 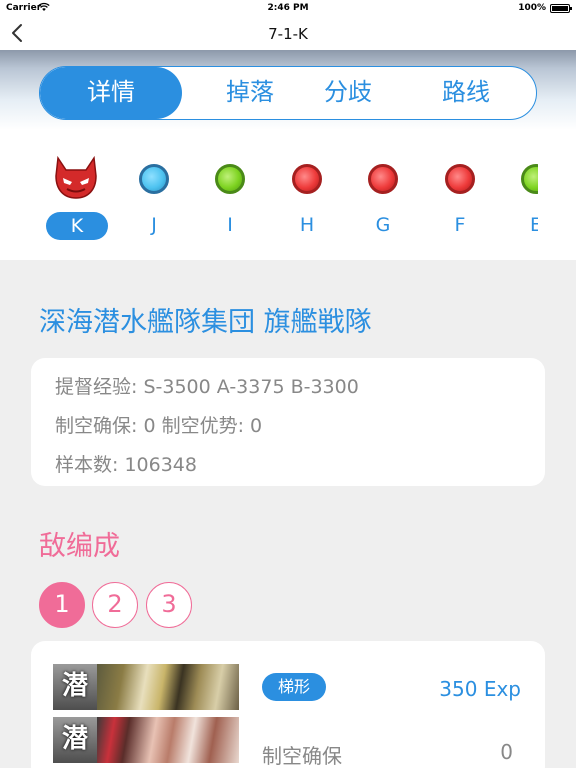 I want to click on node-label: H, so click(x=307, y=225).